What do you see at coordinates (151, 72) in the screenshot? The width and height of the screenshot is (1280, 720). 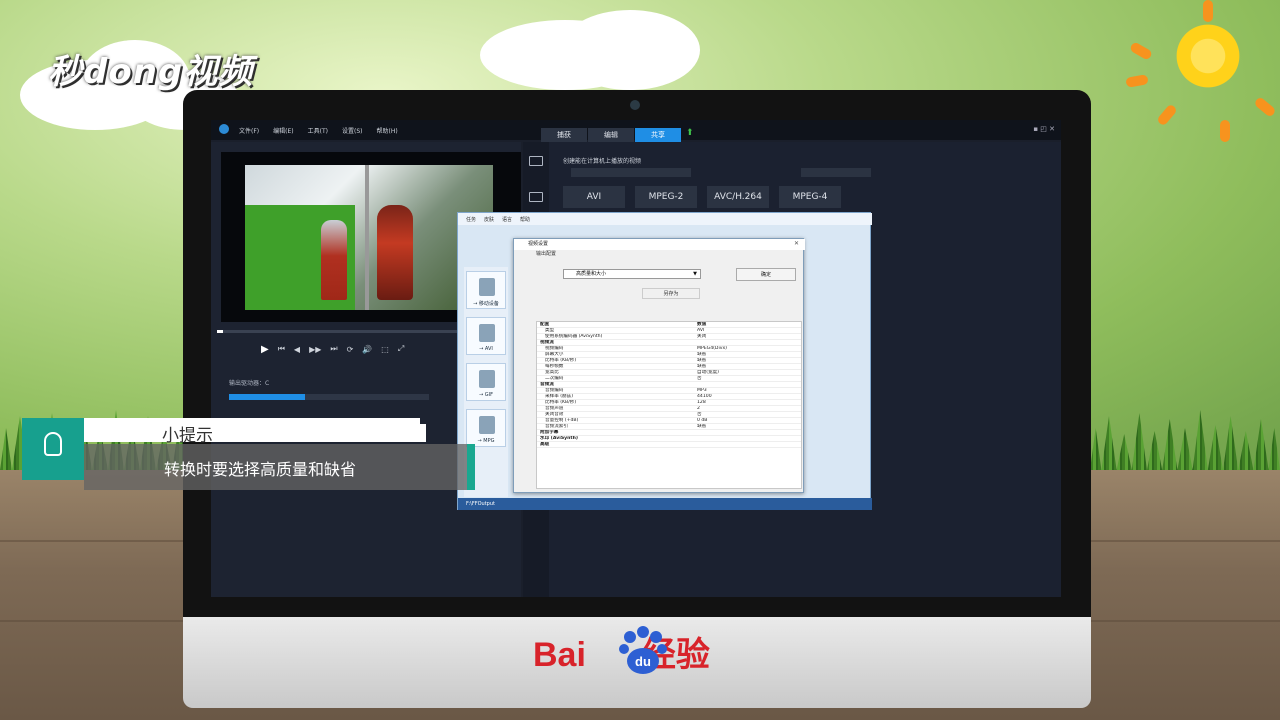 I see `brand-logo: 秒dong视频` at bounding box center [151, 72].